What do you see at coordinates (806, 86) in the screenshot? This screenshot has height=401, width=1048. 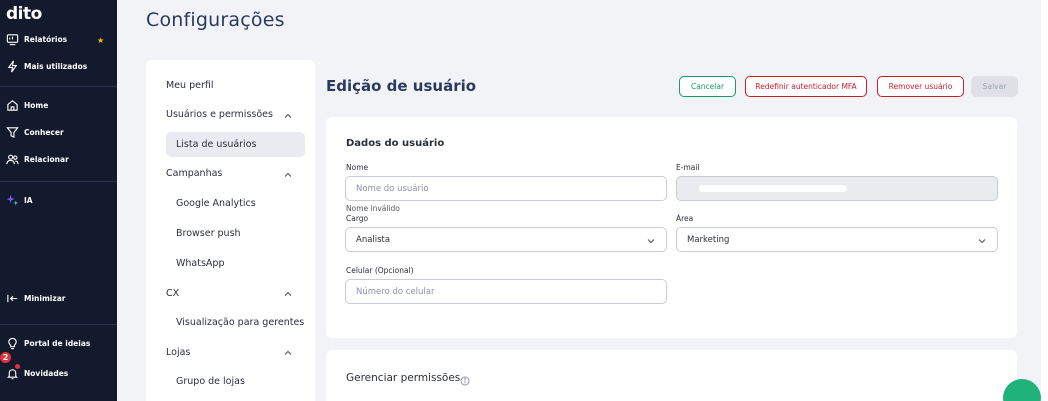 I see `reset-mfa-button: Redefinir autenticador MFA` at bounding box center [806, 86].